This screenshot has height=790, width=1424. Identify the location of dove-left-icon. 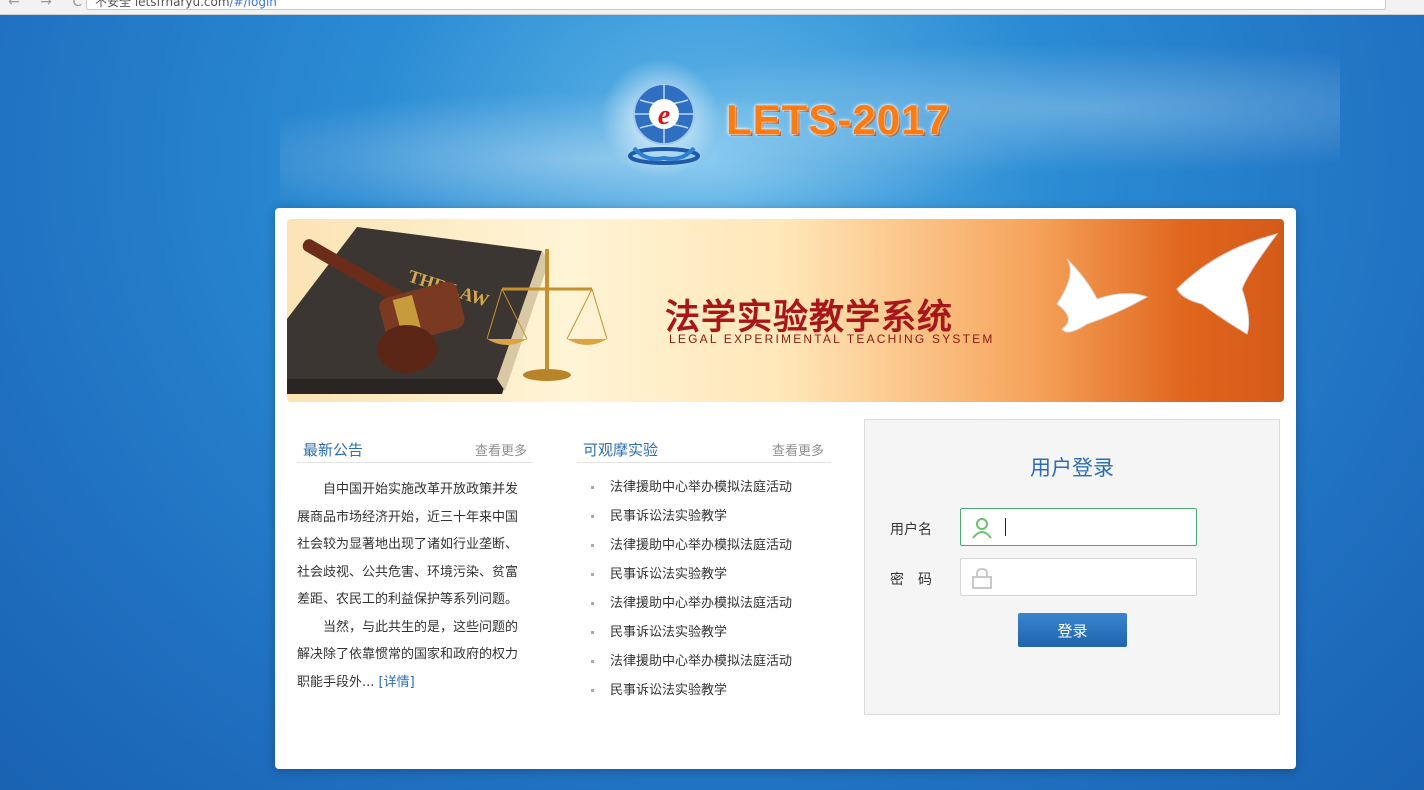
(1102, 295).